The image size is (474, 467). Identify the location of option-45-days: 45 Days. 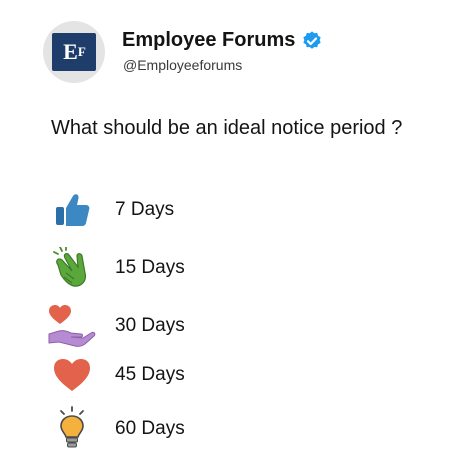
(244, 375).